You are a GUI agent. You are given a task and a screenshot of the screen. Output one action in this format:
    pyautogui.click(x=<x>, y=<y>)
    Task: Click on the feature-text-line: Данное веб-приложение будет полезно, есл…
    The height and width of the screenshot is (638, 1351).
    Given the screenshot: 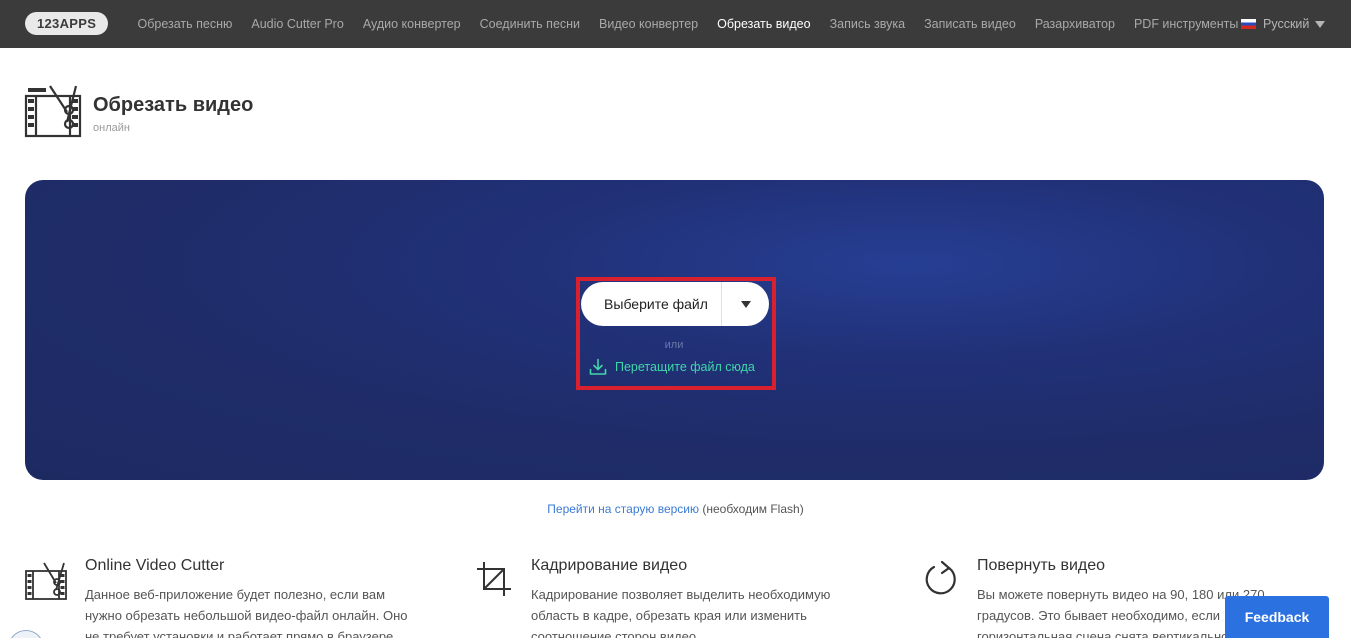 What is the action you would take?
    pyautogui.click(x=235, y=594)
    